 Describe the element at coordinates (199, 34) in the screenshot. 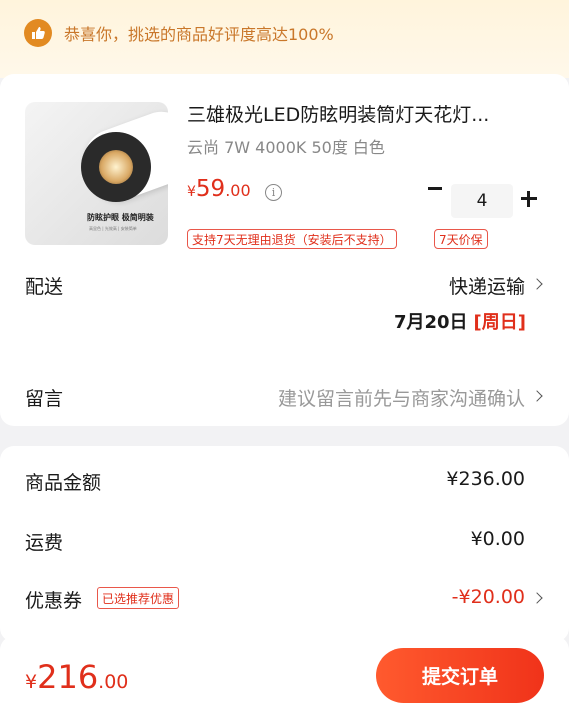

I see `banner-text: 恭喜你，挑选的商品好评度高达100%` at that location.